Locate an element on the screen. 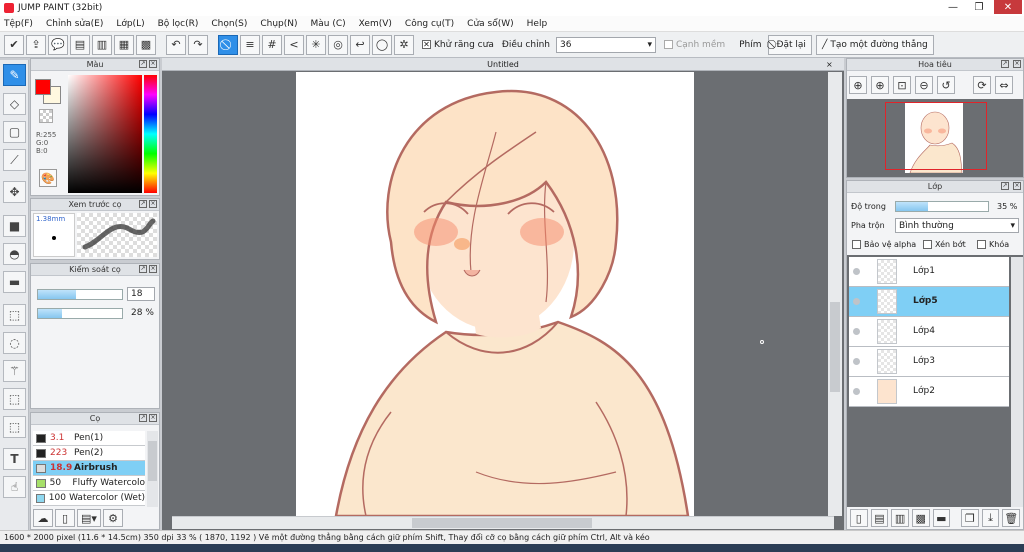 The height and width of the screenshot is (552, 1024). layer-row-selected: Lớp5 is located at coordinates (929, 302).